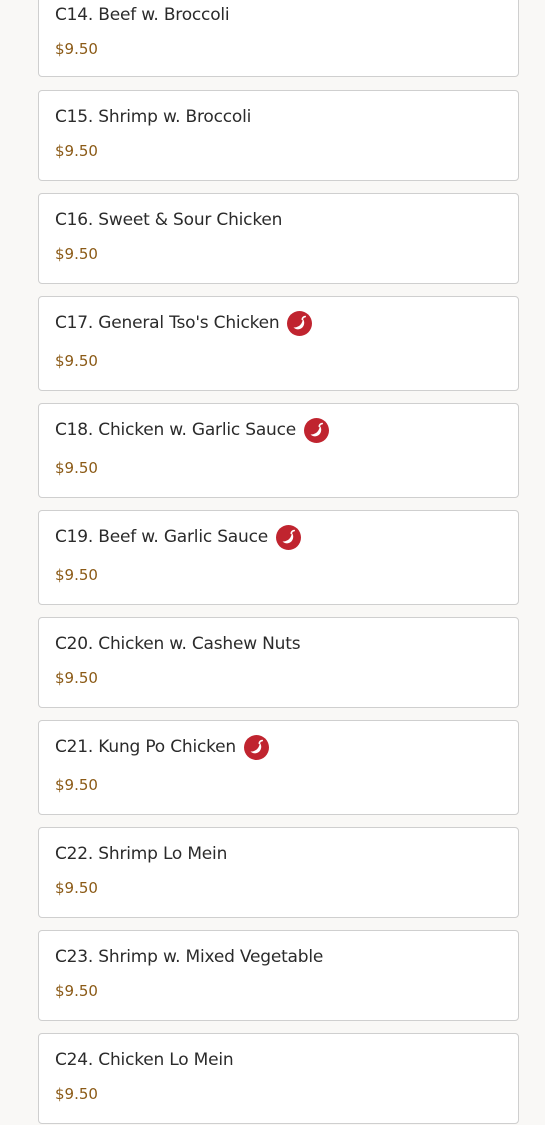 The height and width of the screenshot is (1125, 545). Describe the element at coordinates (176, 430) in the screenshot. I see `menu-item-name: C18. Chicken w. Garlic Sauce` at that location.